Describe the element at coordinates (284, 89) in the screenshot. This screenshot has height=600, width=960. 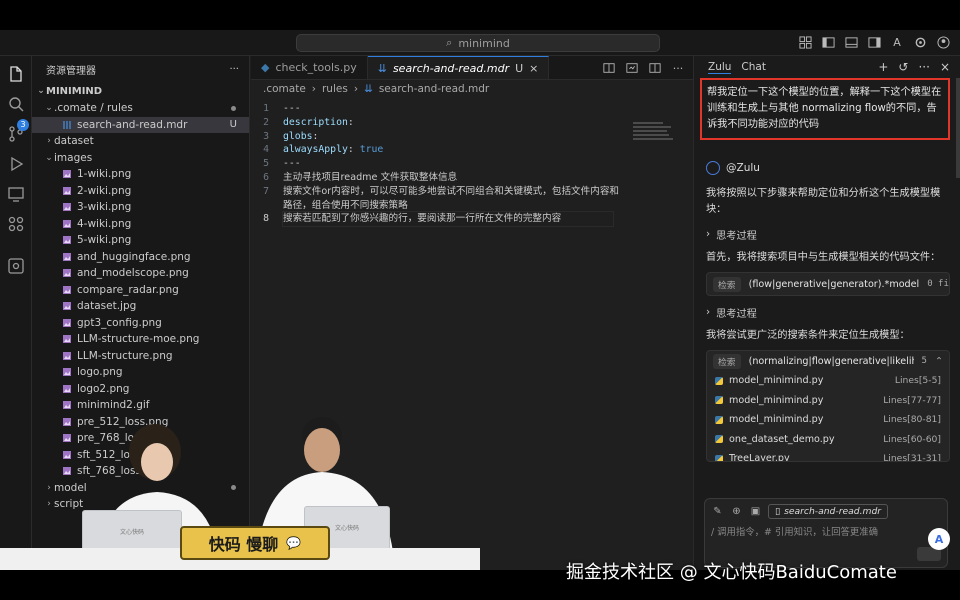
I see `breadcrumb-item: .comate` at that location.